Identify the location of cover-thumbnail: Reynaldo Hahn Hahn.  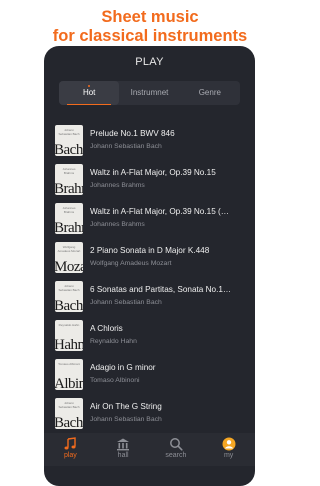
(69, 335).